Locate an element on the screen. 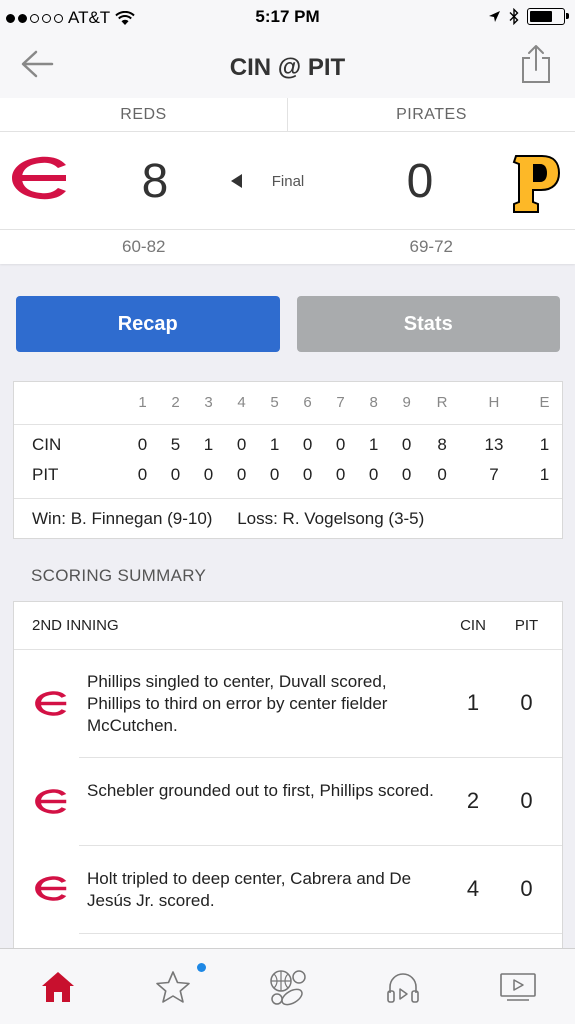  nav-bar: CIN @ PIT is located at coordinates (287, 66).